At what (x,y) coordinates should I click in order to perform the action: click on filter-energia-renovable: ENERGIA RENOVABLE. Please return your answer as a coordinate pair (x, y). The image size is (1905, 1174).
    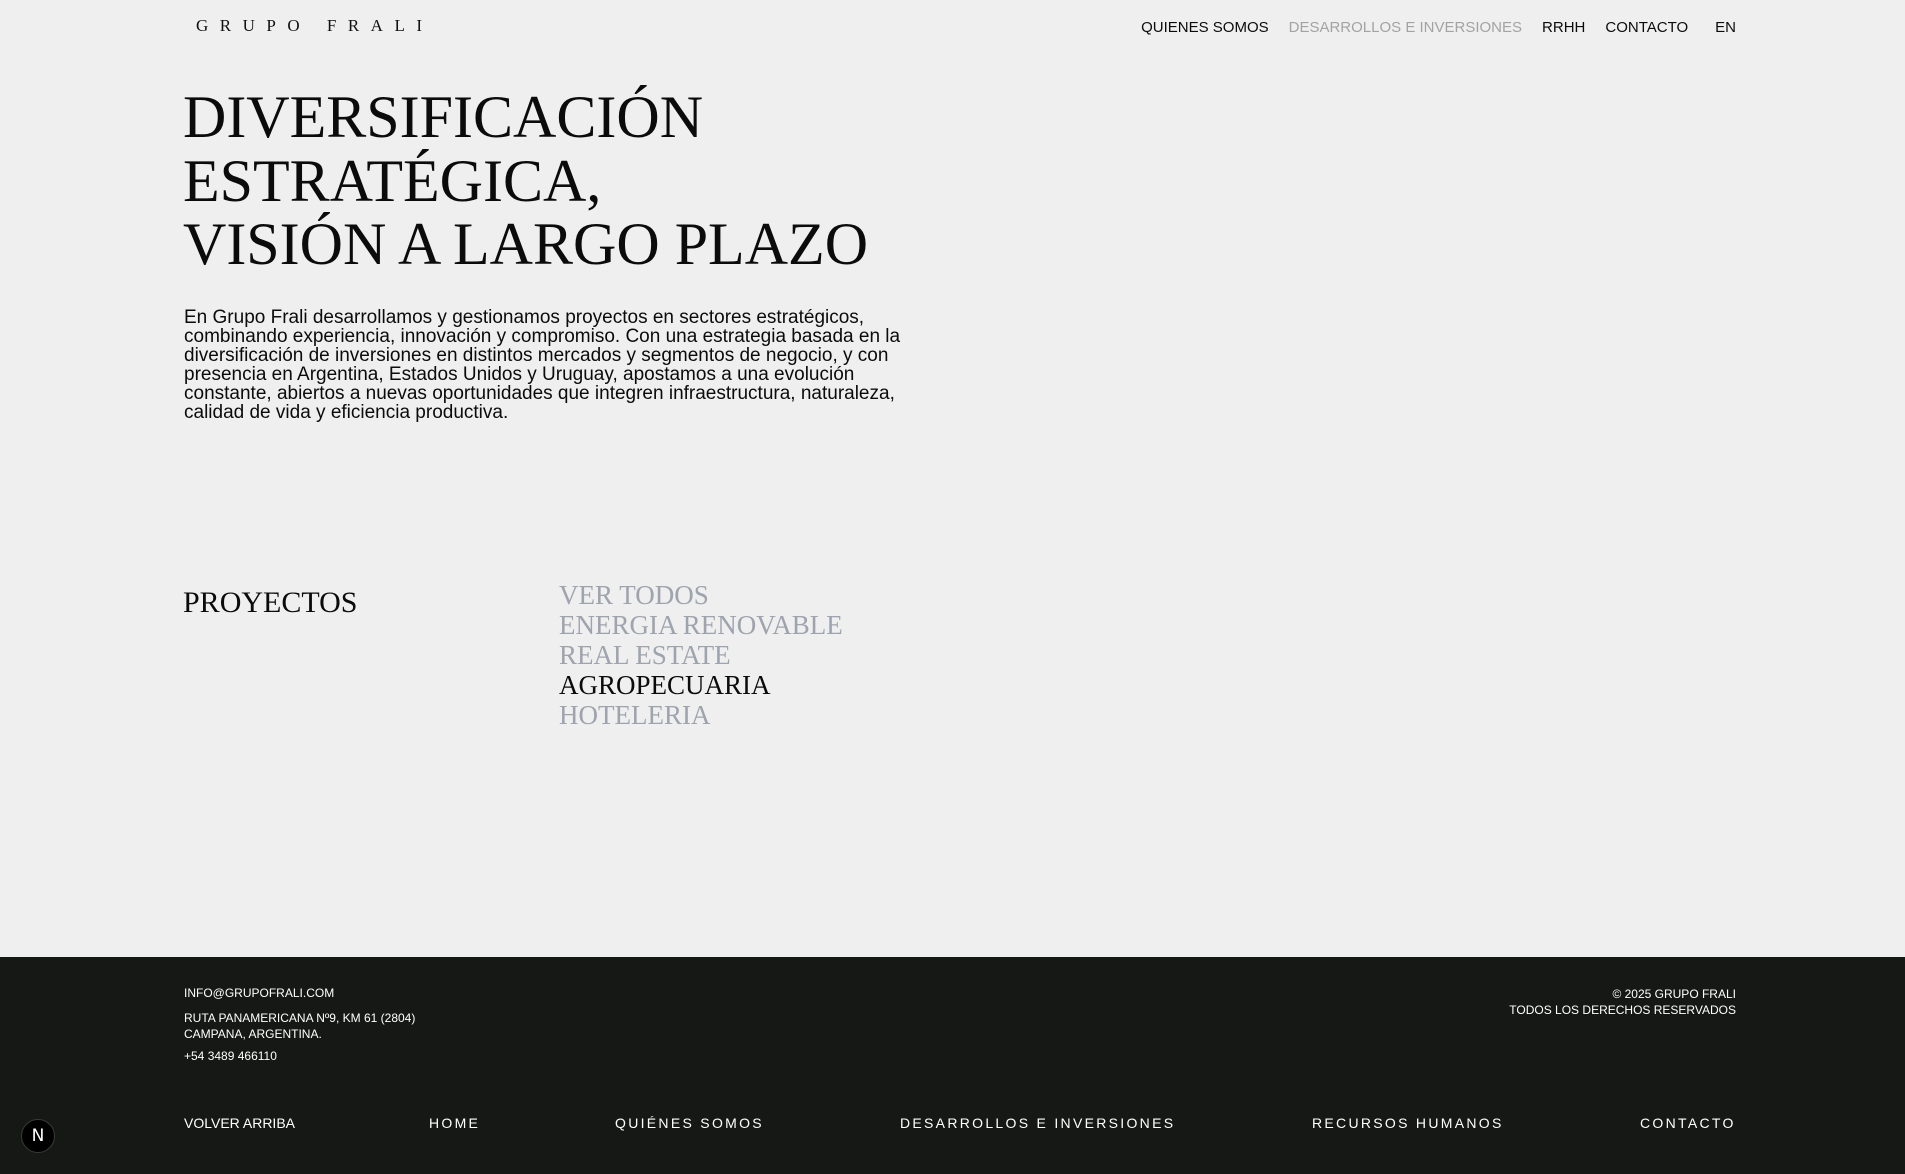
    Looking at the image, I should click on (701, 625).